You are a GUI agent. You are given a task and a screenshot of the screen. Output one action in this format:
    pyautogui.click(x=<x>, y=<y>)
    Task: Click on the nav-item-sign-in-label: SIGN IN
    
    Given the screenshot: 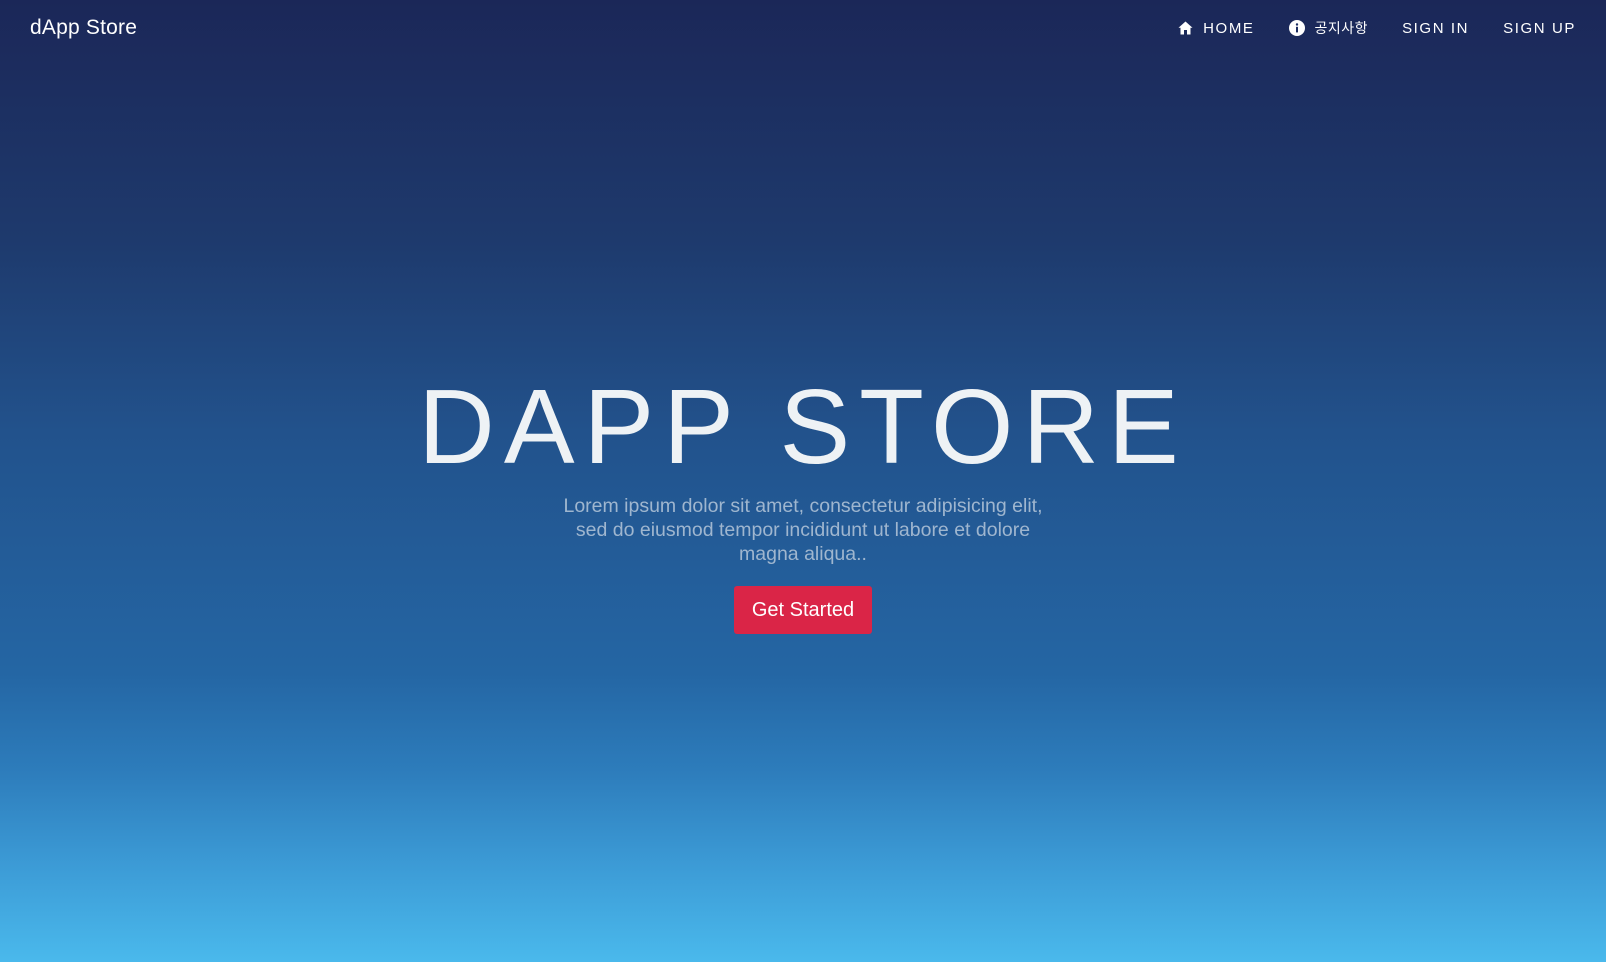 What is the action you would take?
    pyautogui.click(x=1436, y=28)
    